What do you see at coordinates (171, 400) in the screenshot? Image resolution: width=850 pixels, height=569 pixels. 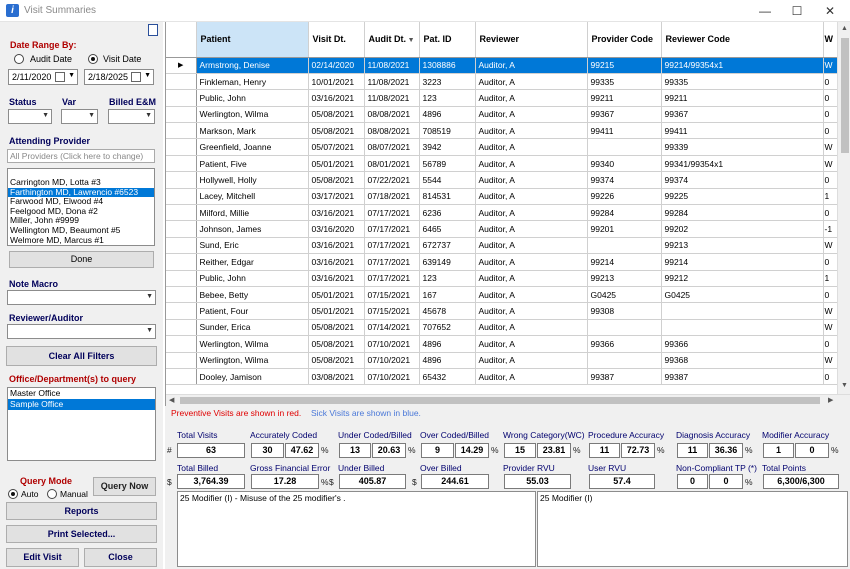 I see `scroll-left-icon: ◀` at bounding box center [171, 400].